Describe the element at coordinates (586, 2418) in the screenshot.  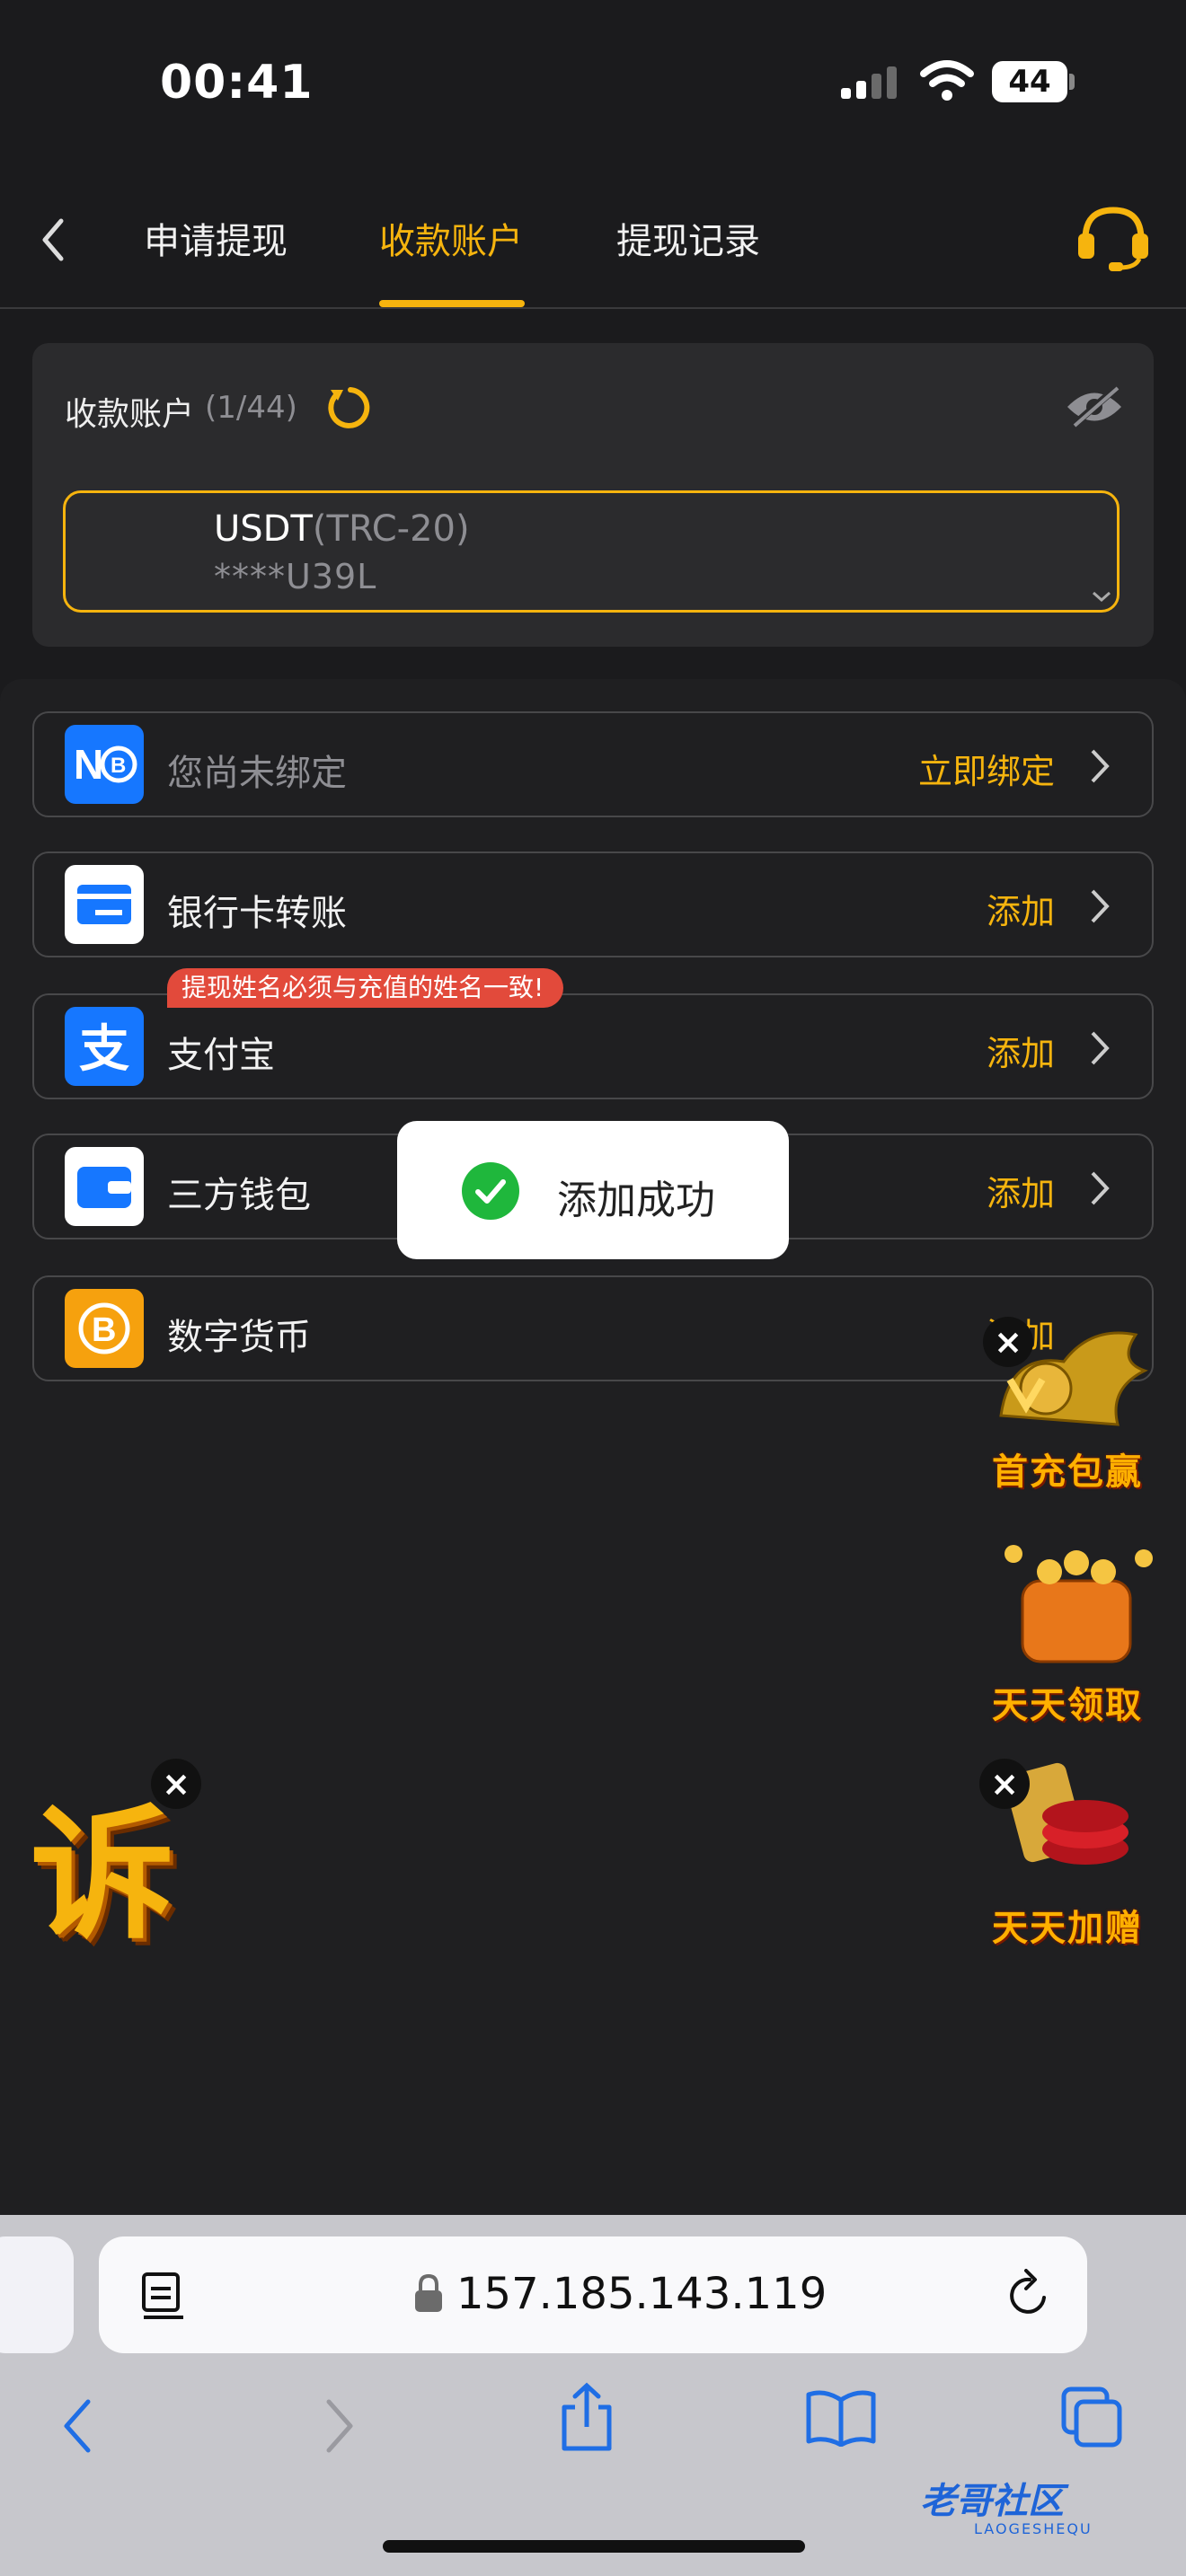
I see `share-icon` at that location.